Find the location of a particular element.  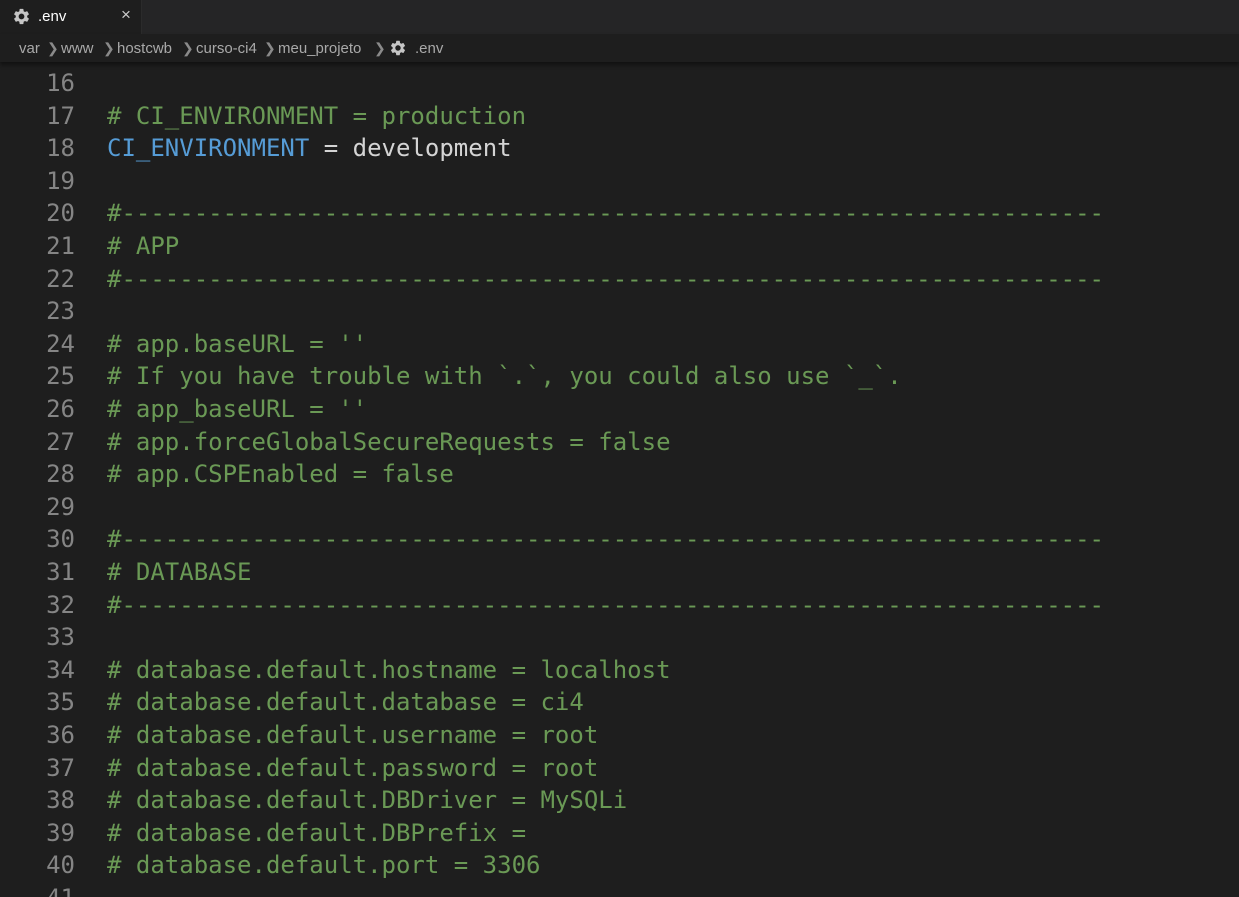

line-number: 32 is located at coordinates (60, 604).